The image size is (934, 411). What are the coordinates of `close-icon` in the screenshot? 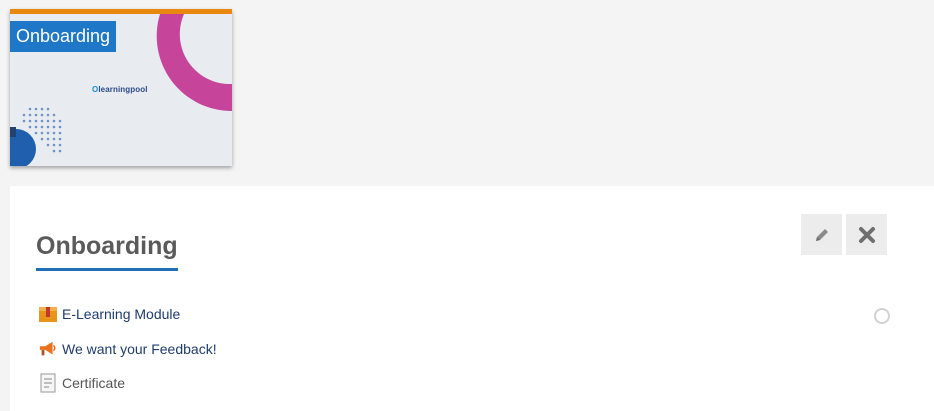 It's located at (866, 234).